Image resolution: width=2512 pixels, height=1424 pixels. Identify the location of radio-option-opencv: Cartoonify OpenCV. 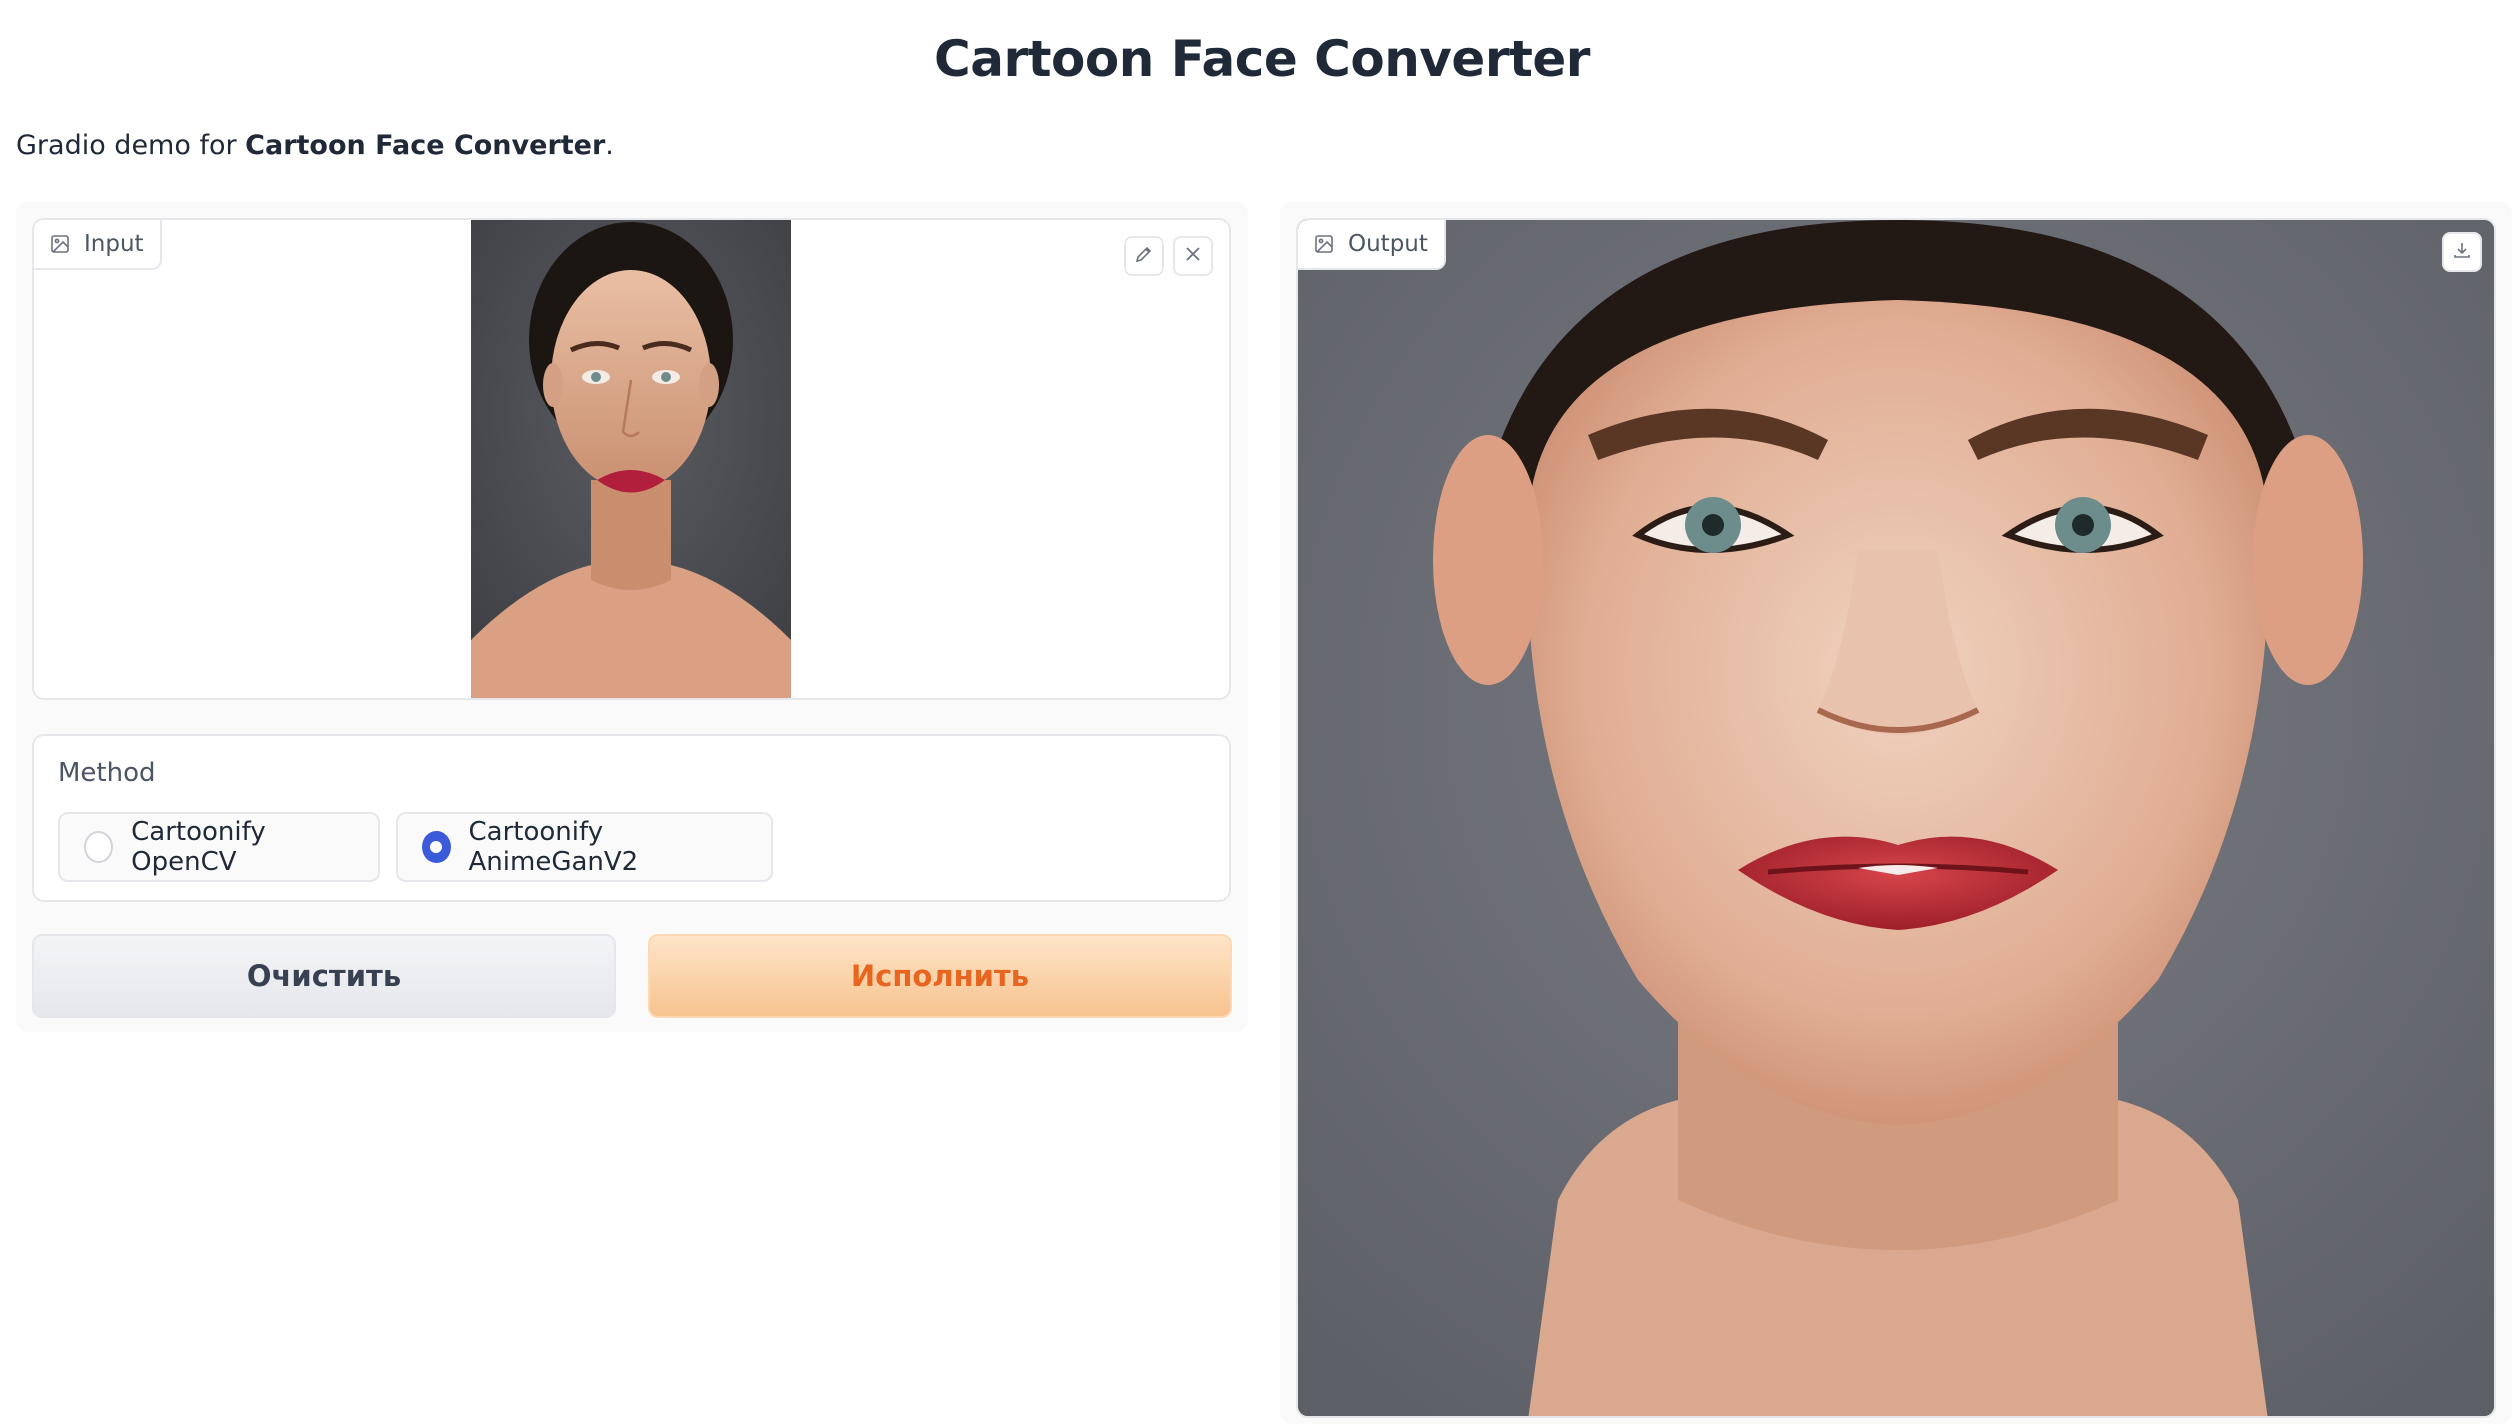
(219, 847).